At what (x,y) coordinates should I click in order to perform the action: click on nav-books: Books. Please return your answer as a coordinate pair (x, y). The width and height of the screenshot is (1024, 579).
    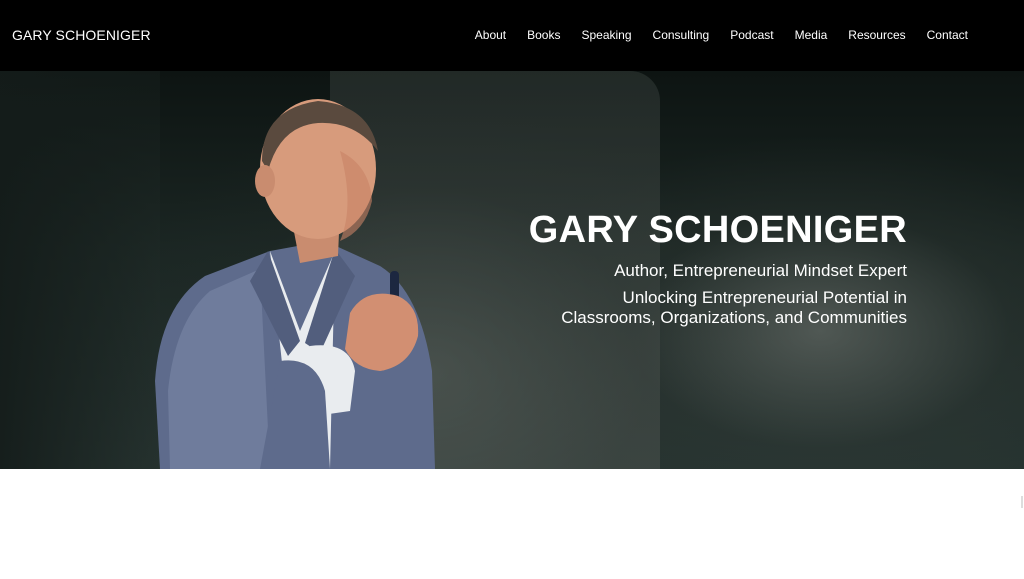
    Looking at the image, I should click on (543, 35).